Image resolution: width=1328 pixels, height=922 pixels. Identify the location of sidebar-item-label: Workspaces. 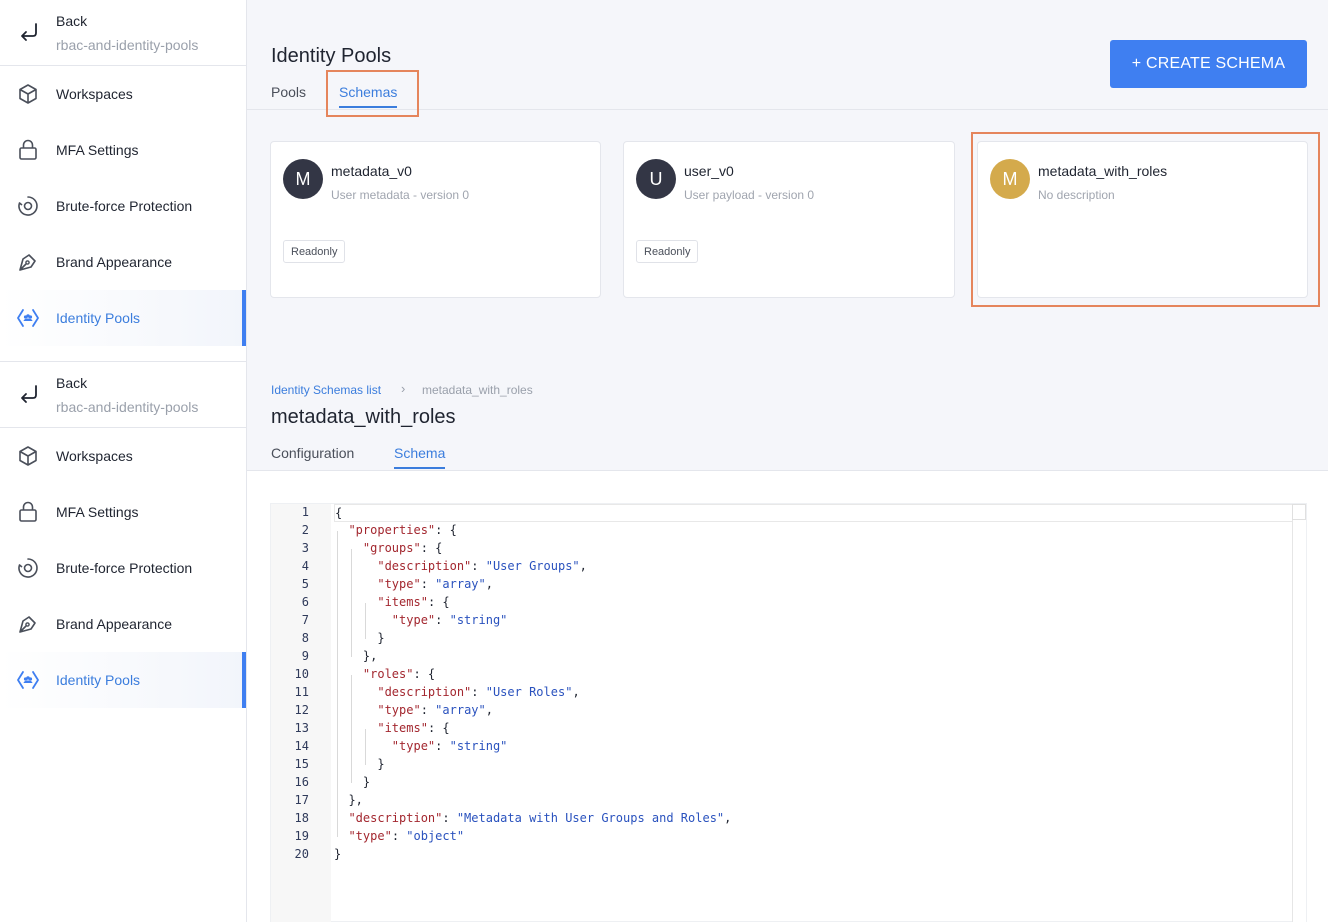
(94, 94).